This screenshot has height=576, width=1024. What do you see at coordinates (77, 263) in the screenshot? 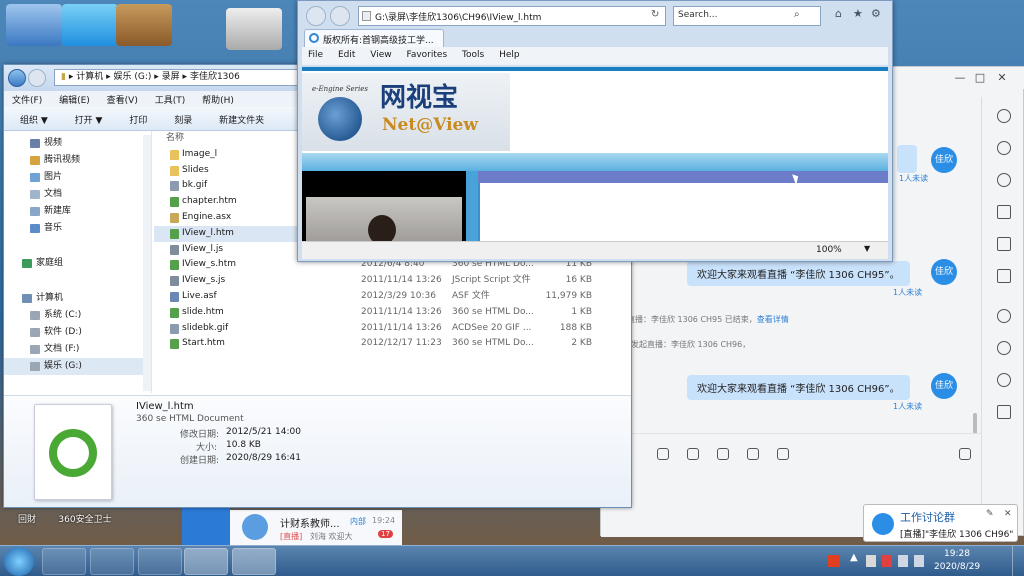
I see `nav-item-homegroup: 家庭组` at bounding box center [77, 263].